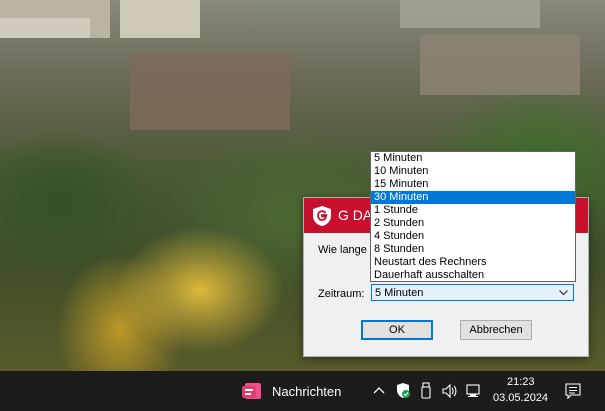 The width and height of the screenshot is (605, 411). What do you see at coordinates (474, 391) in the screenshot?
I see `network-icon` at bounding box center [474, 391].